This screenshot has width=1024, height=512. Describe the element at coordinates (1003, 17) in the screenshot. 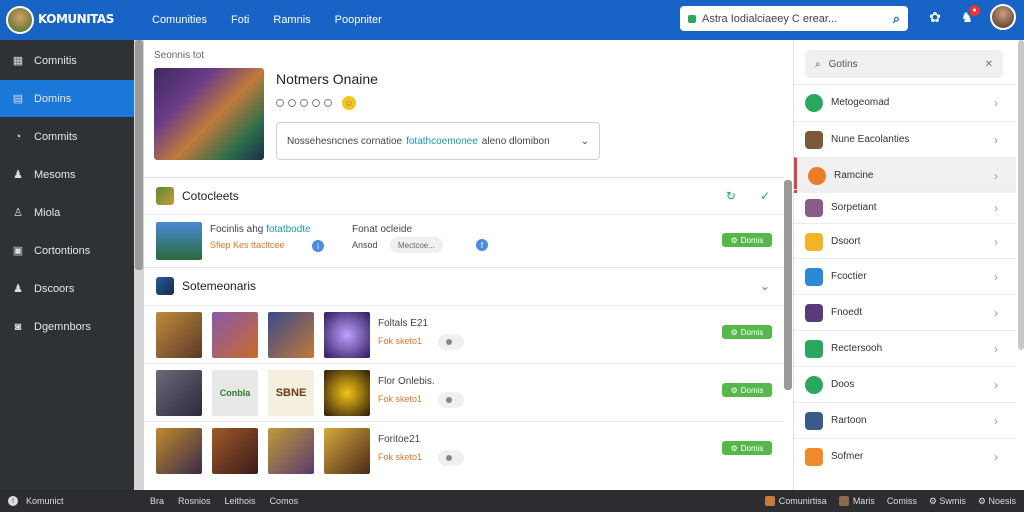

I see `user-avatar` at that location.